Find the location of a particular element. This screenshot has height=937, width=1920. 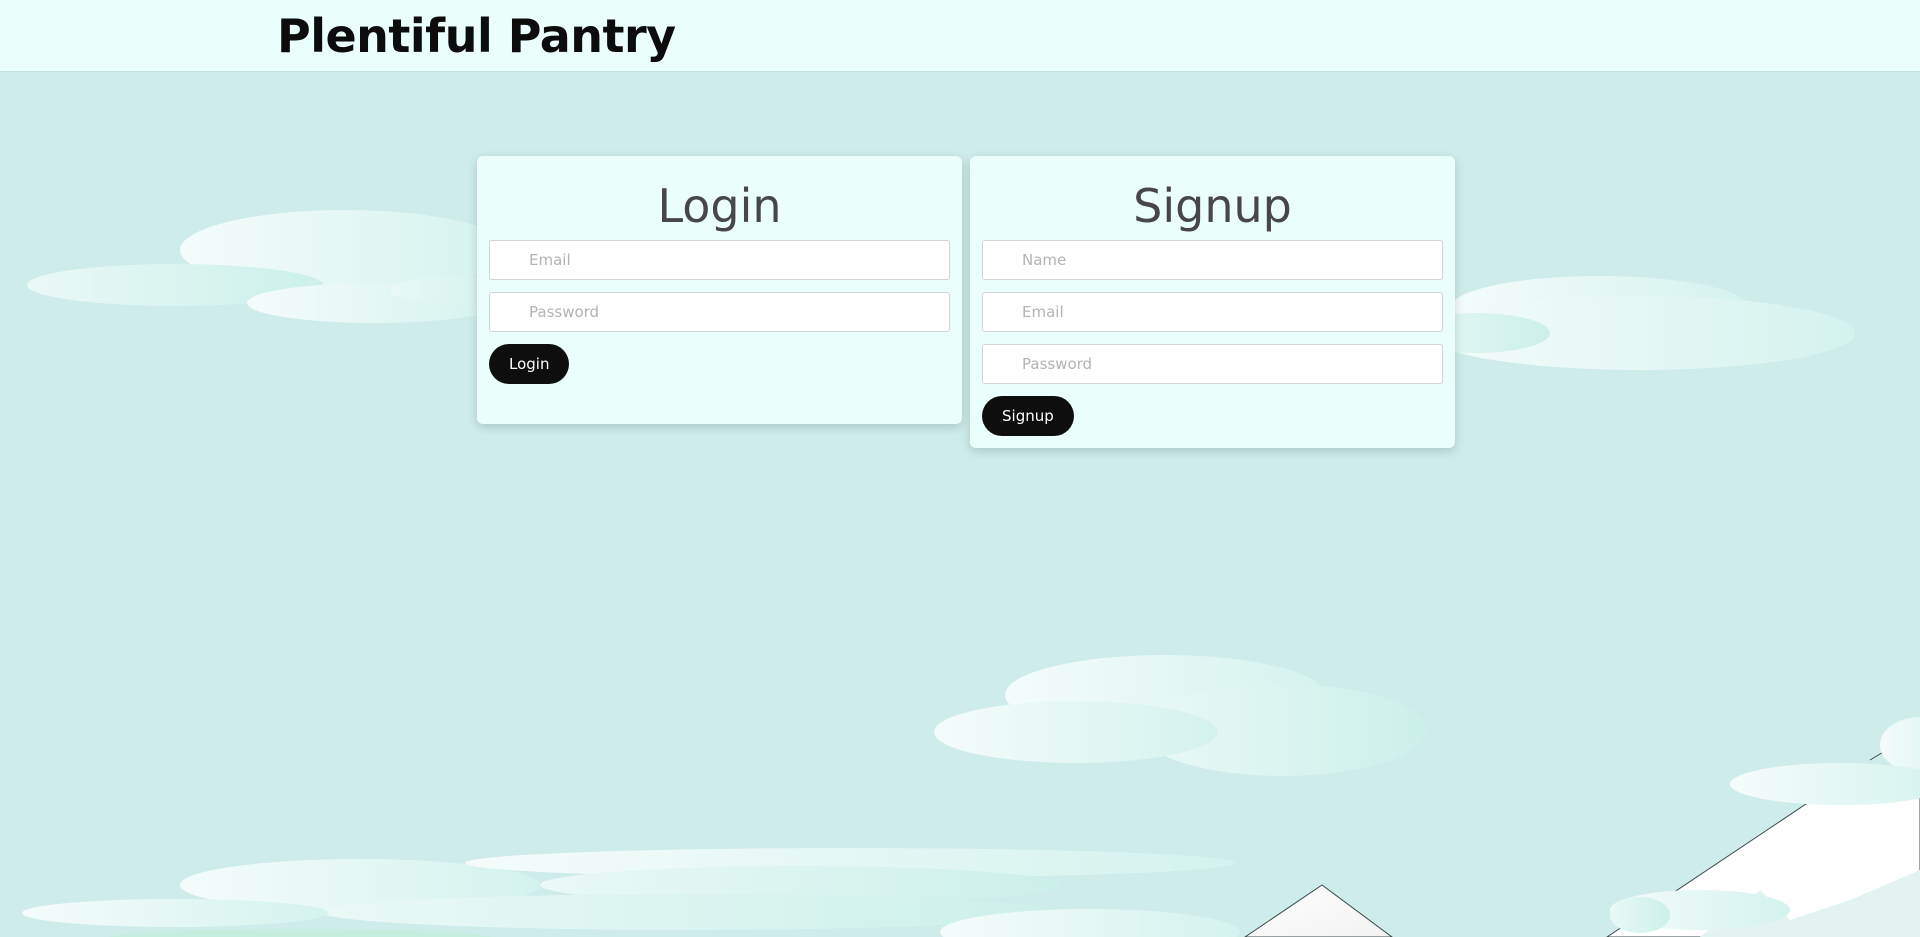

login-password-input is located at coordinates (719, 312).